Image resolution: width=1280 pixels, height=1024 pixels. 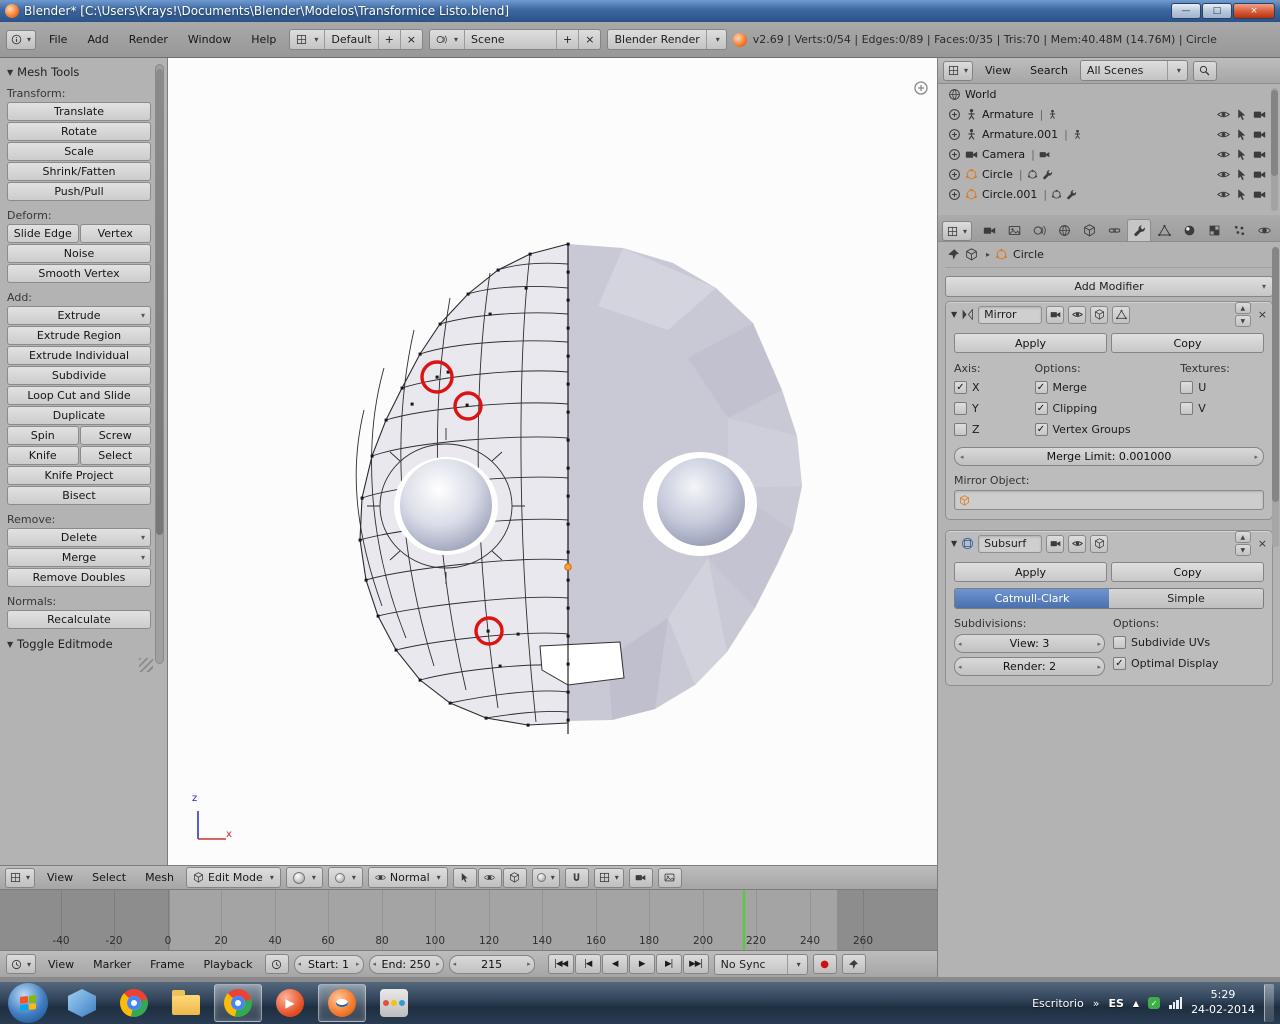 I want to click on outliner-item-armature-001: Armature.001 |, so click(x=1109, y=134).